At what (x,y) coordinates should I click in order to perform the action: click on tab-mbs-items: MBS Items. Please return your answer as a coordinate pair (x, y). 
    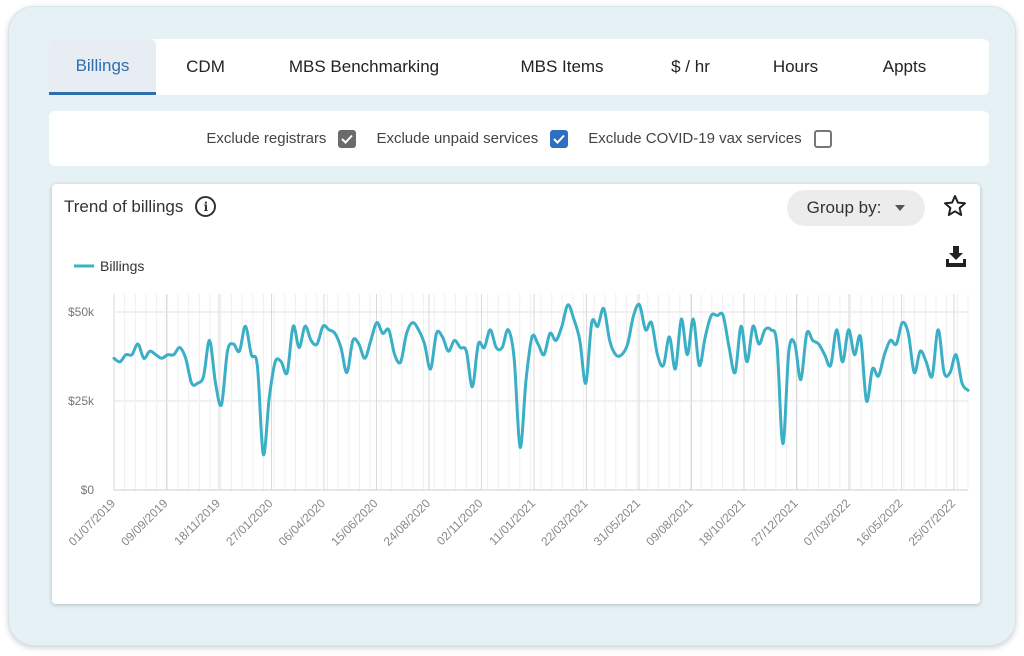
    Looking at the image, I should click on (562, 67).